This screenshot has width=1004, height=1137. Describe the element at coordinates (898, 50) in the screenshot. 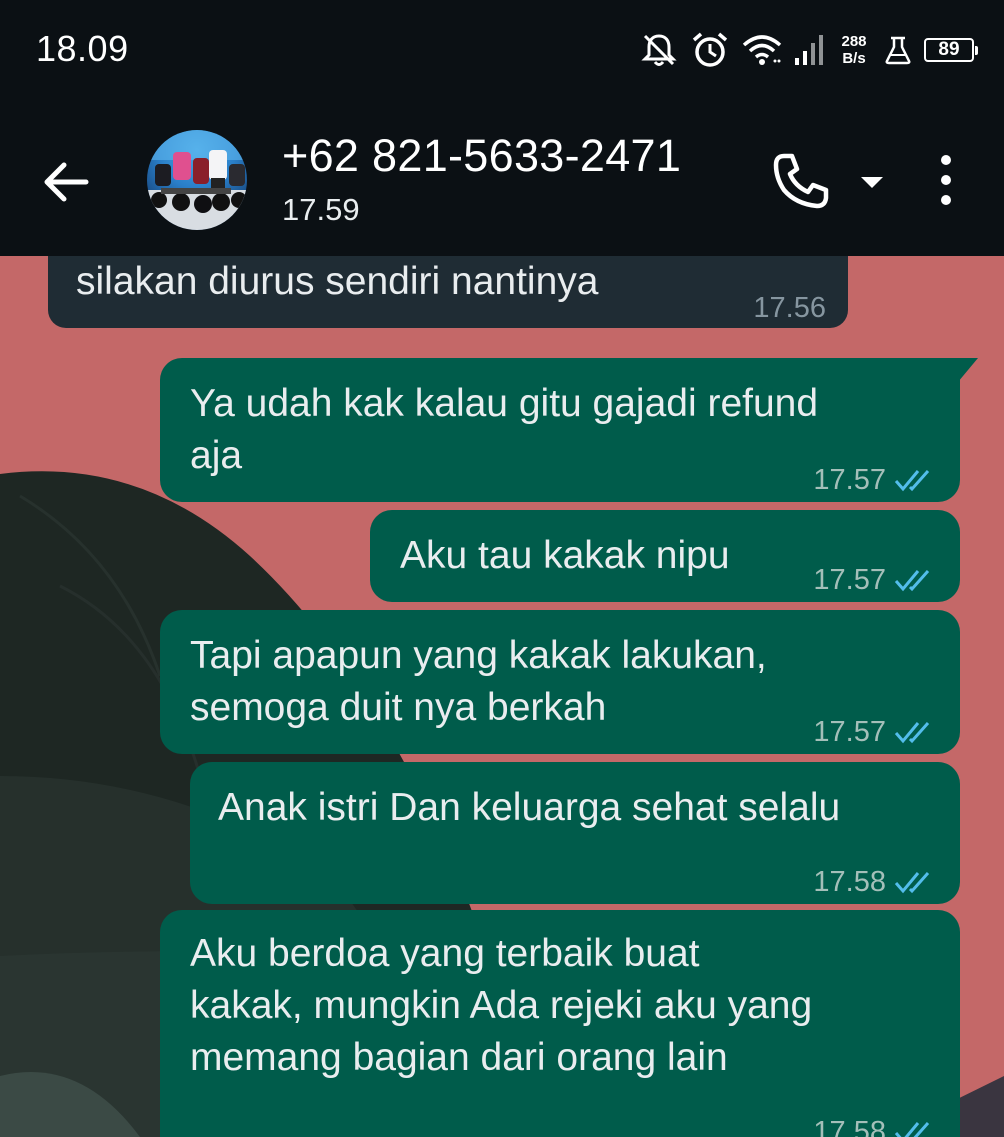

I see `flask-icon` at that location.